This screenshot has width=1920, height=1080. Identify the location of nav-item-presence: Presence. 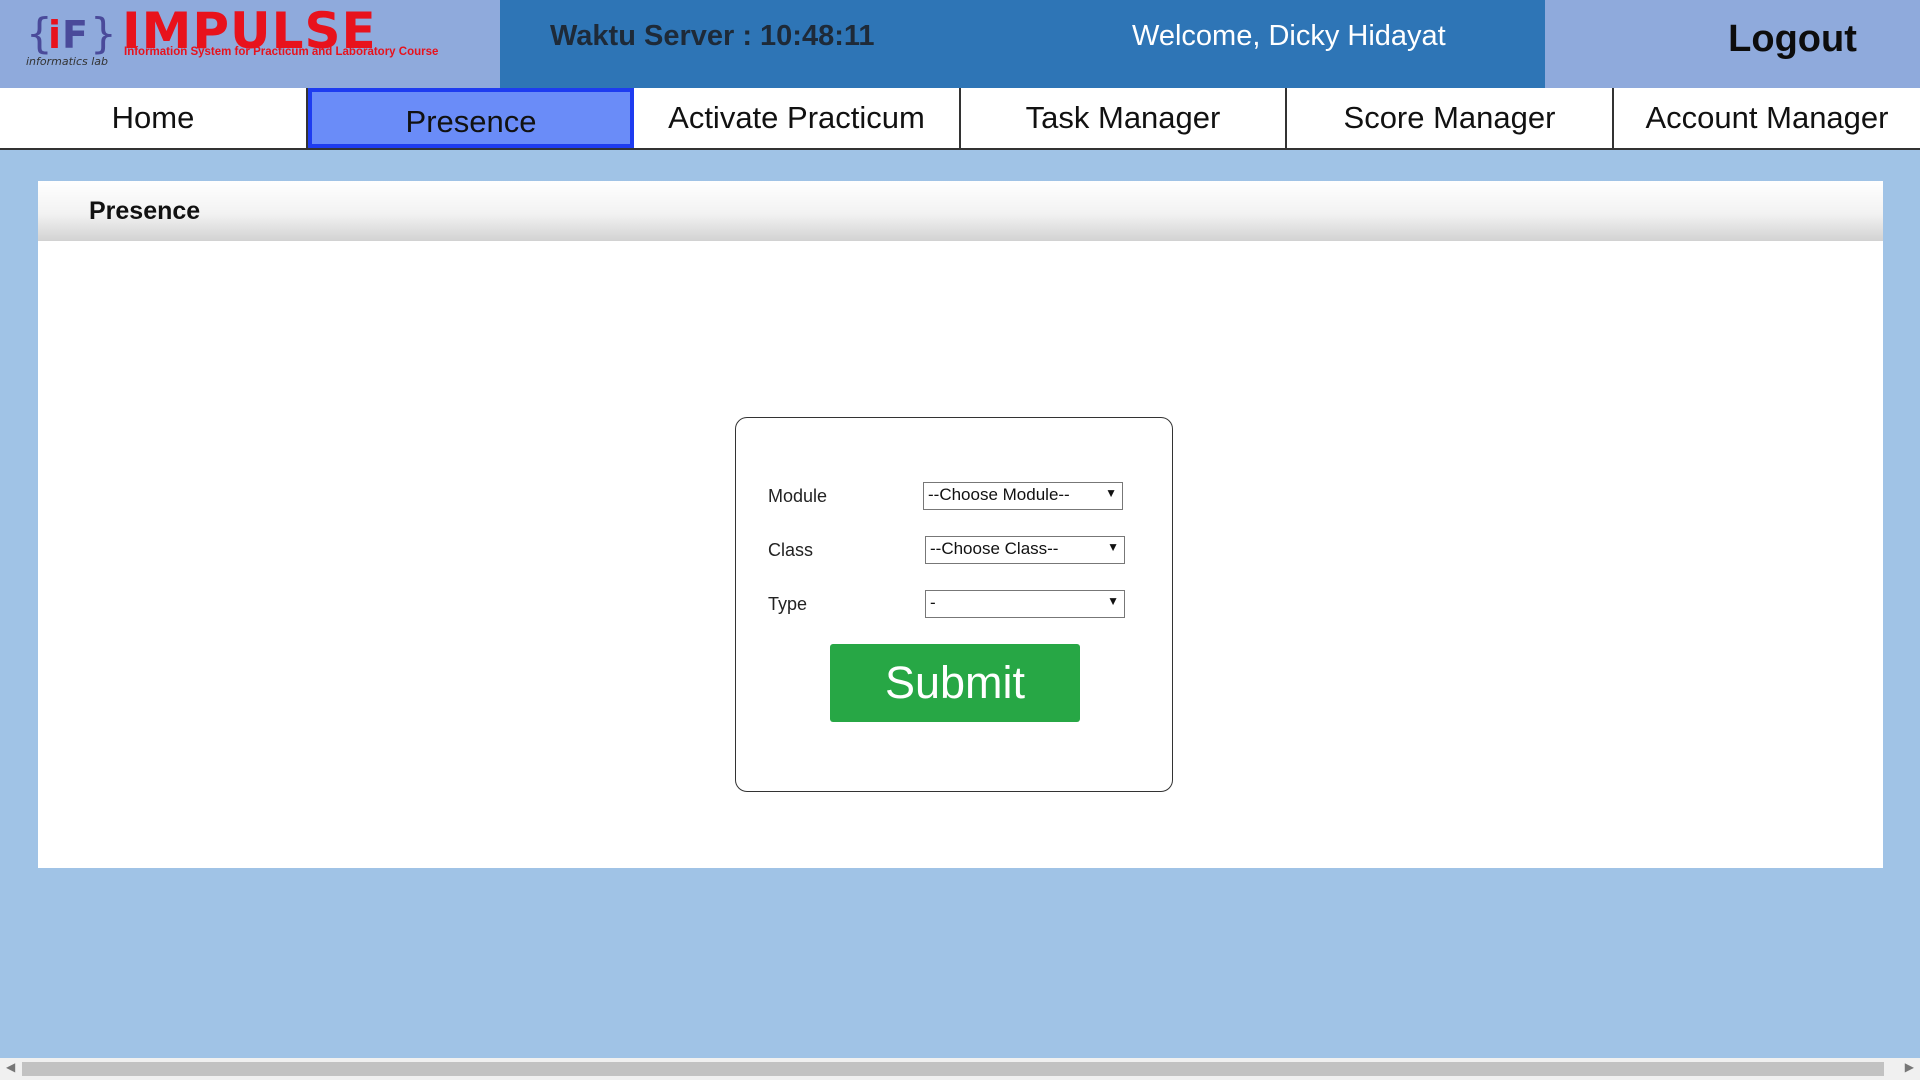
(471, 118).